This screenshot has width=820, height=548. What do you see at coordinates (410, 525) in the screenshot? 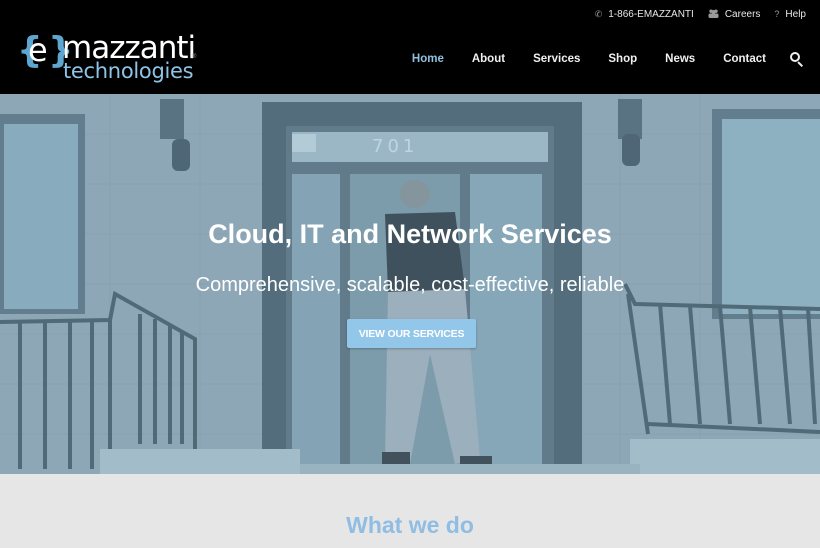
I see `section-title: What we do` at bounding box center [410, 525].